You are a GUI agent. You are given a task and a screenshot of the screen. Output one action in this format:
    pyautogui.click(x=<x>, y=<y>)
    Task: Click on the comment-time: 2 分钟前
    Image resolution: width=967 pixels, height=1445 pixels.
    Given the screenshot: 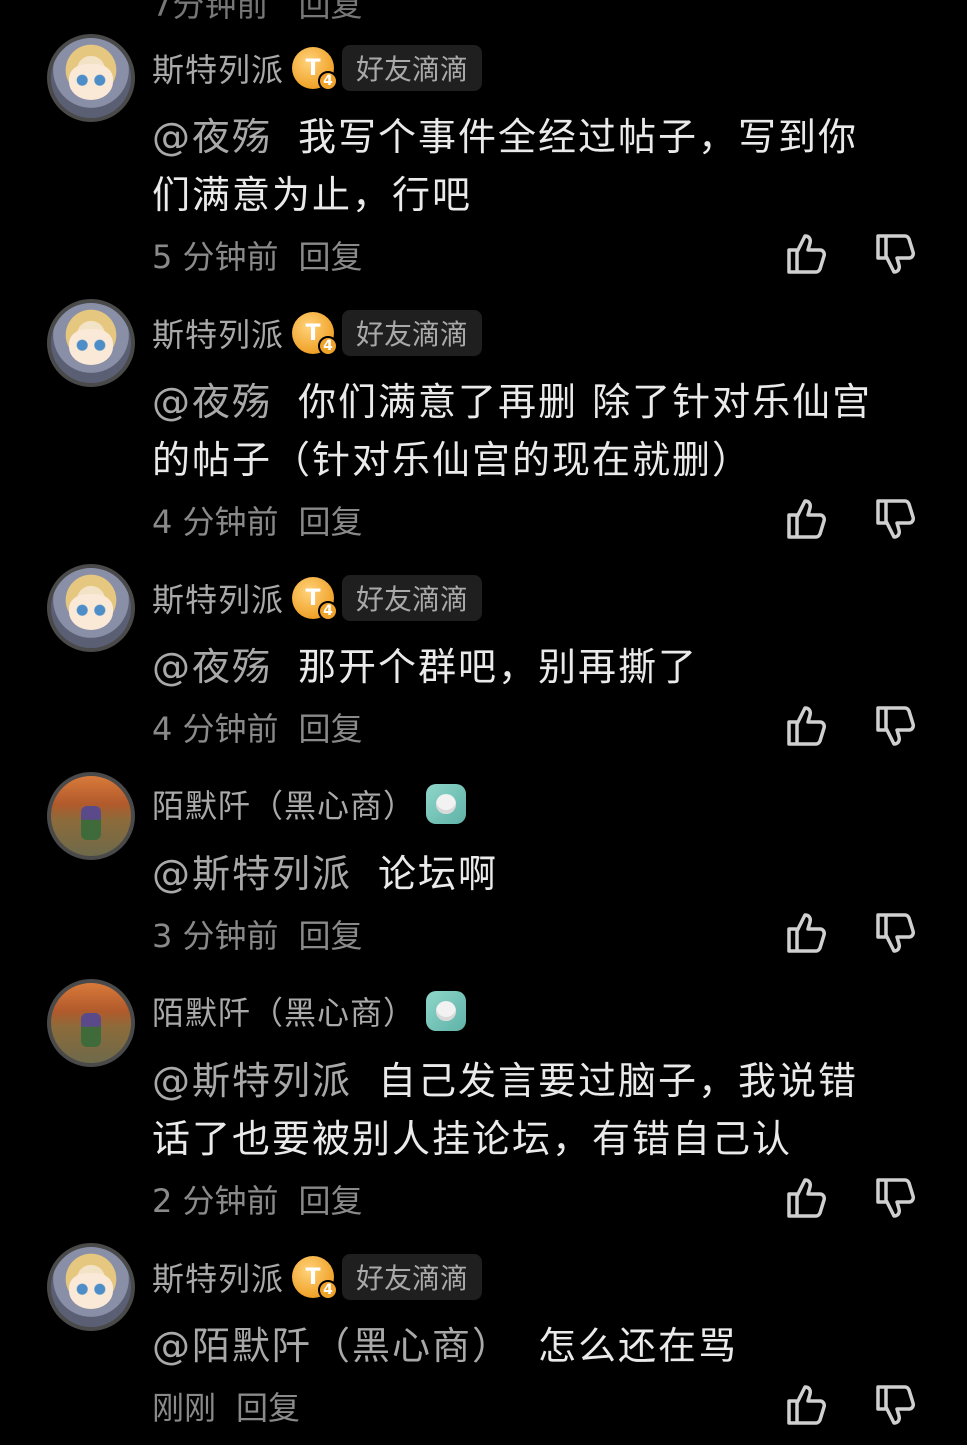 What is the action you would take?
    pyautogui.click(x=215, y=1201)
    